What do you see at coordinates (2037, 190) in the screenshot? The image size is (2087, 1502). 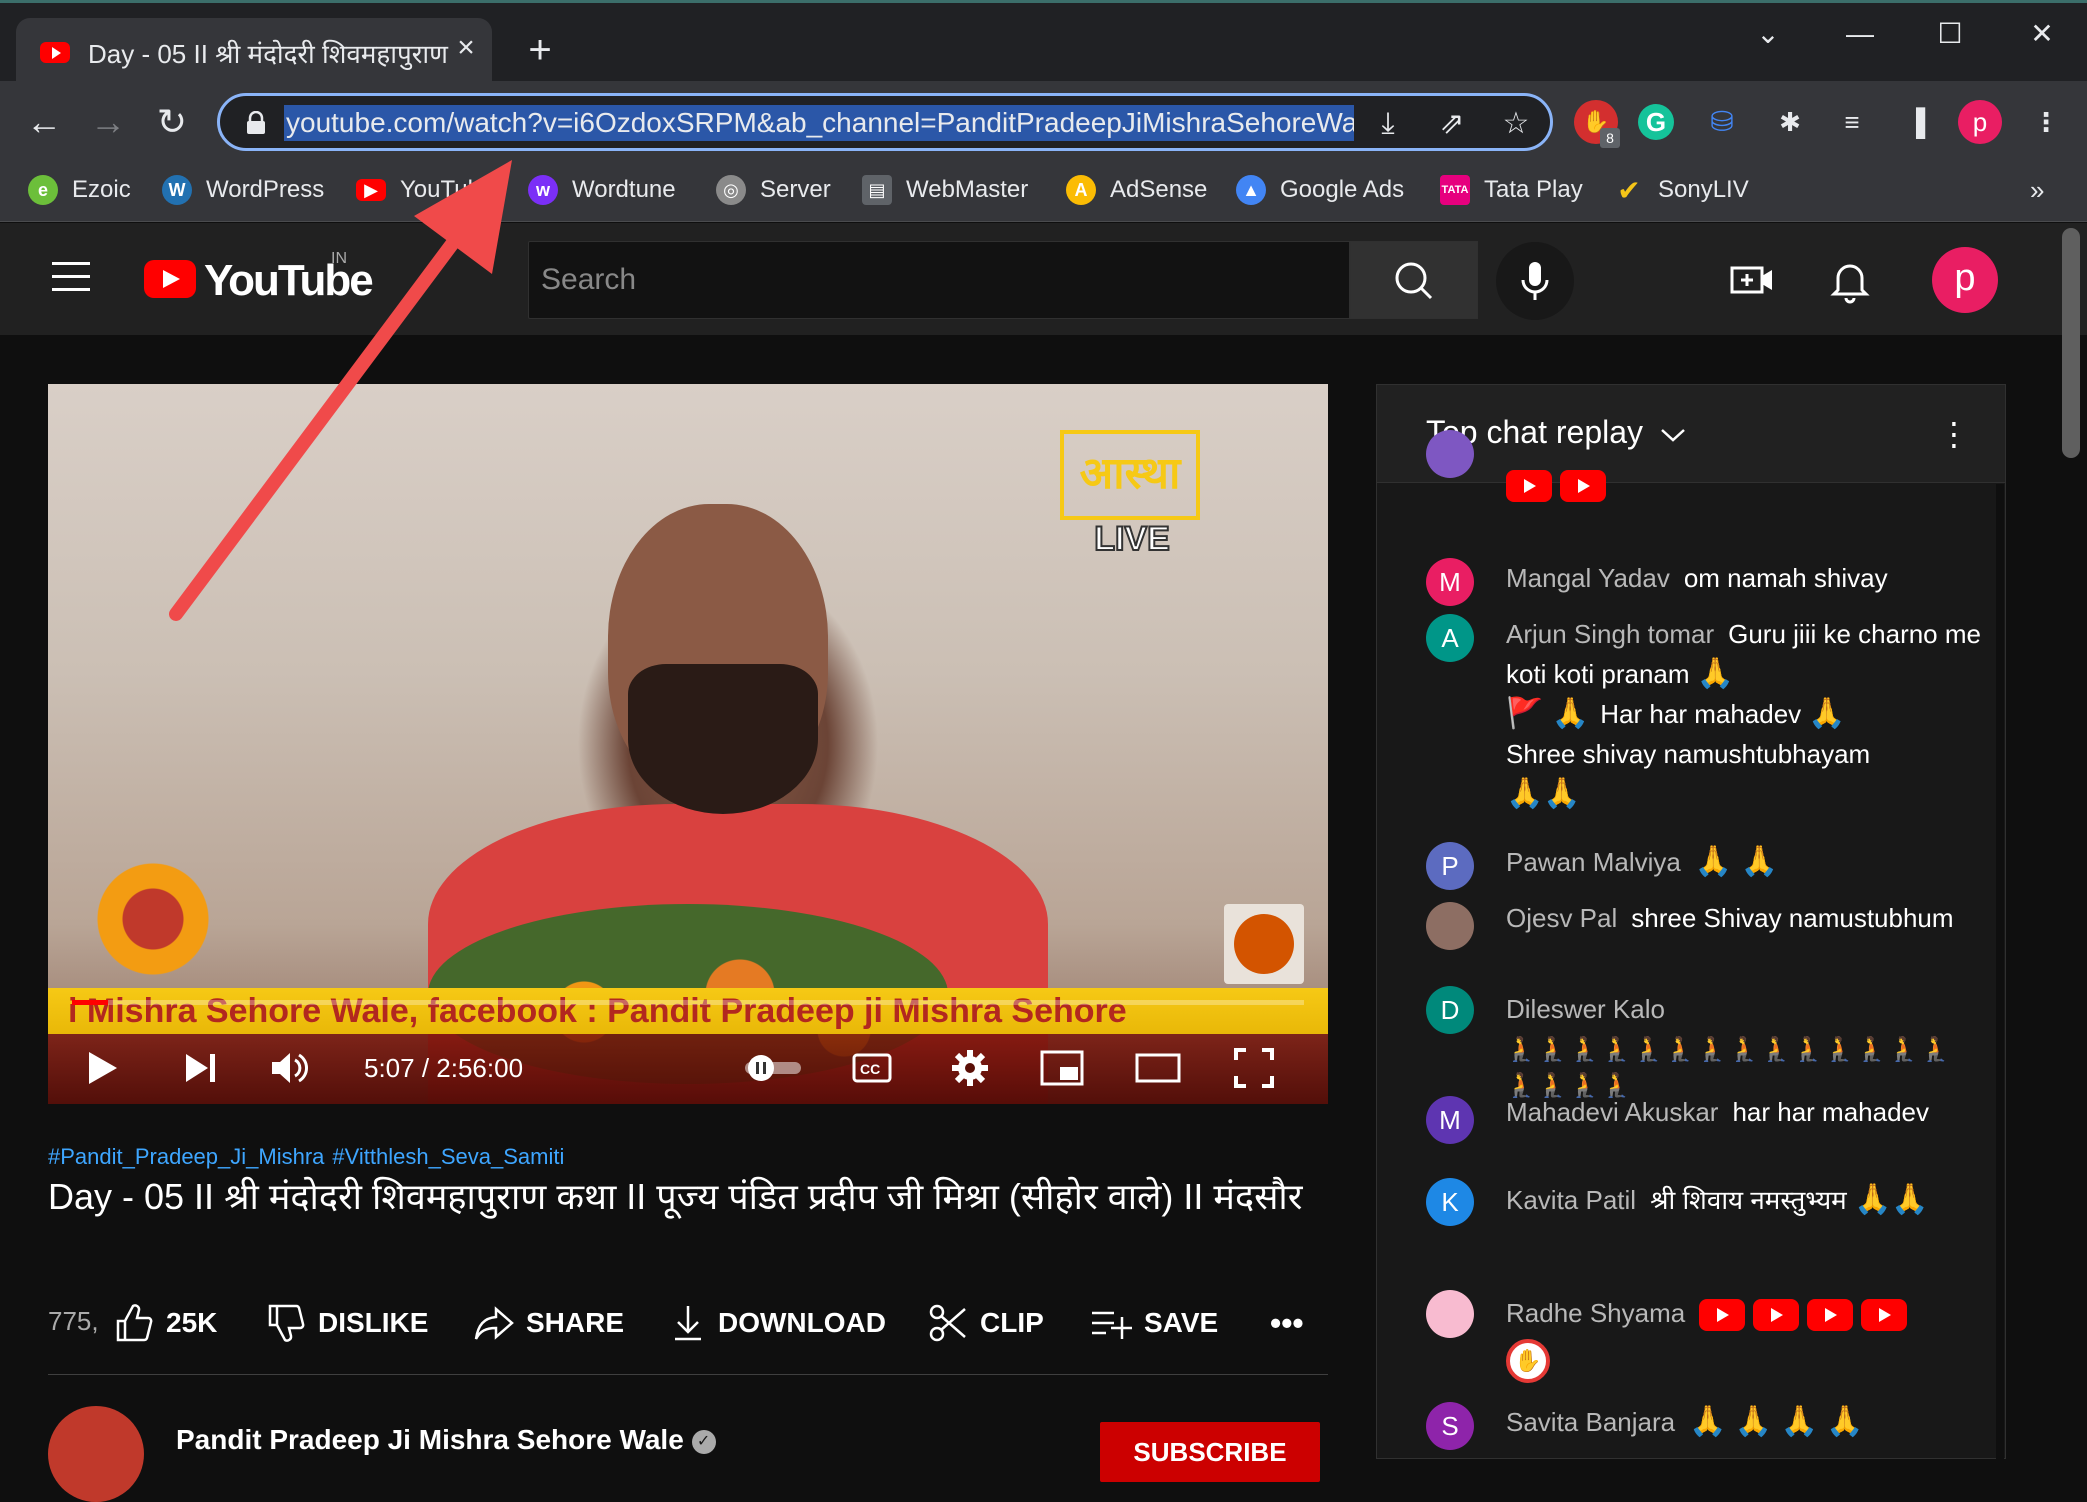 I see `bookmarks-overflow-button: »` at bounding box center [2037, 190].